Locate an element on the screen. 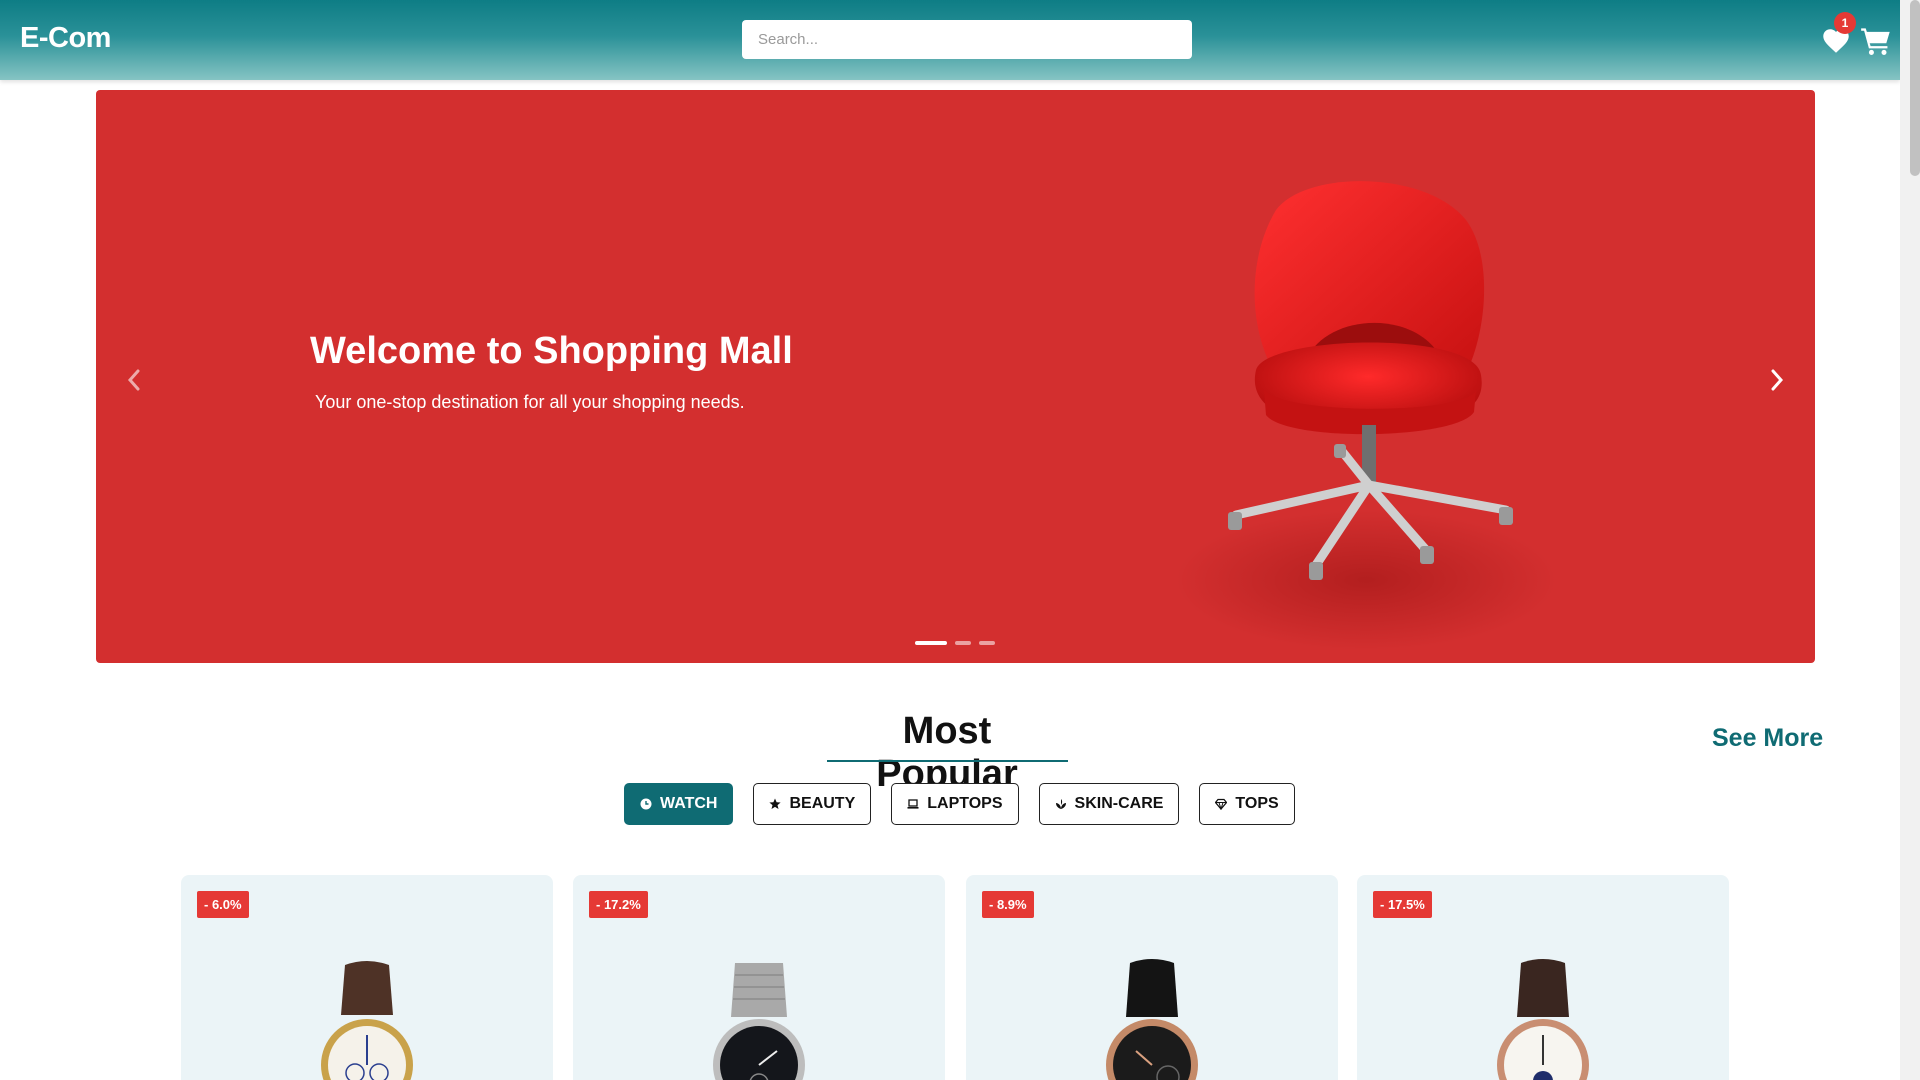 This screenshot has width=1920, height=1080. category-label: SKIN-CARE is located at coordinates (1119, 803).